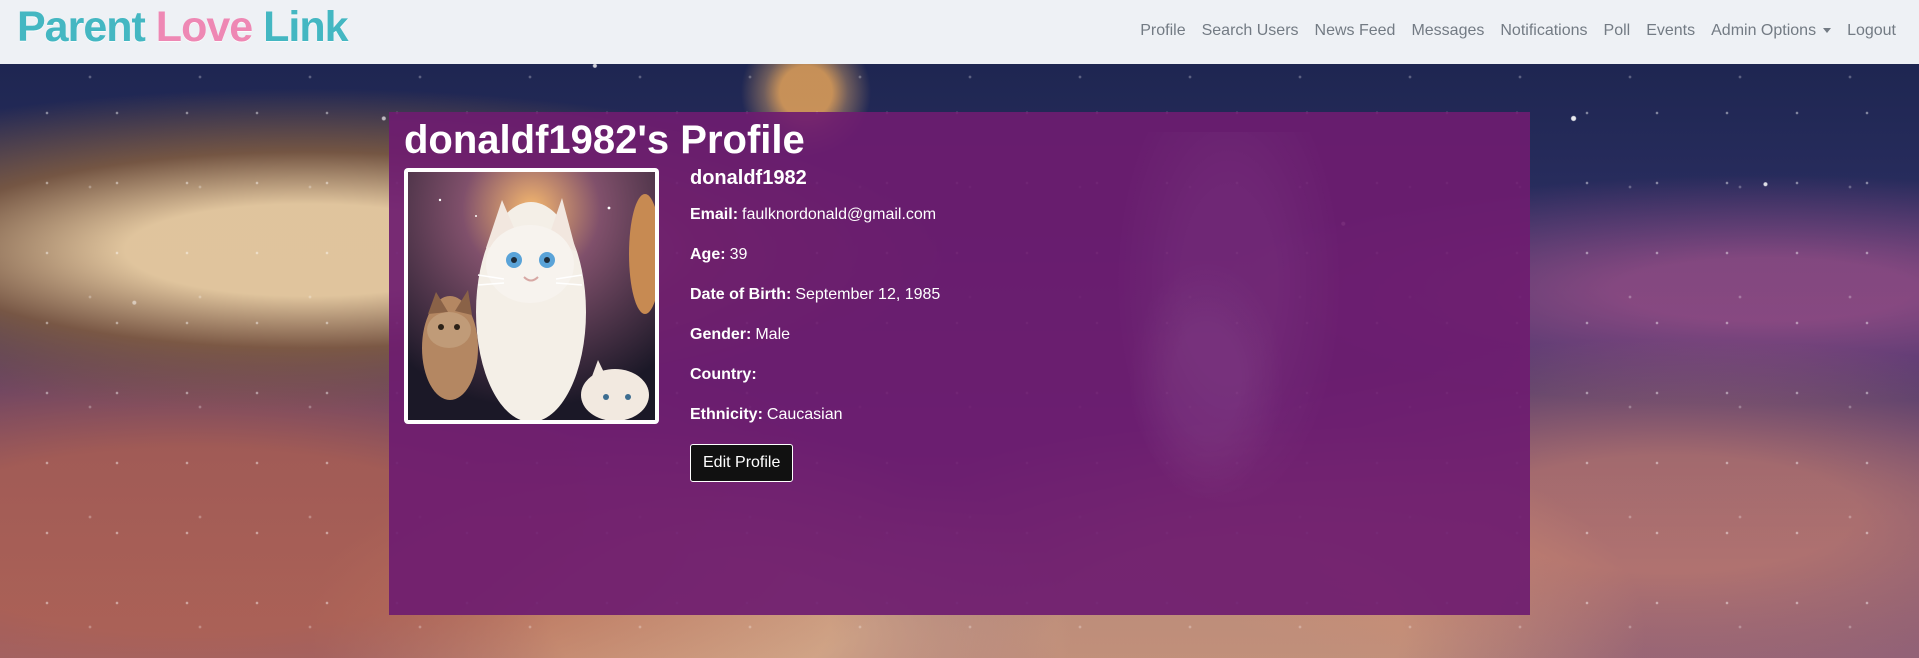 This screenshot has height=658, width=1919. Describe the element at coordinates (1250, 31) in the screenshot. I see `nav-search-users: Search Users` at that location.